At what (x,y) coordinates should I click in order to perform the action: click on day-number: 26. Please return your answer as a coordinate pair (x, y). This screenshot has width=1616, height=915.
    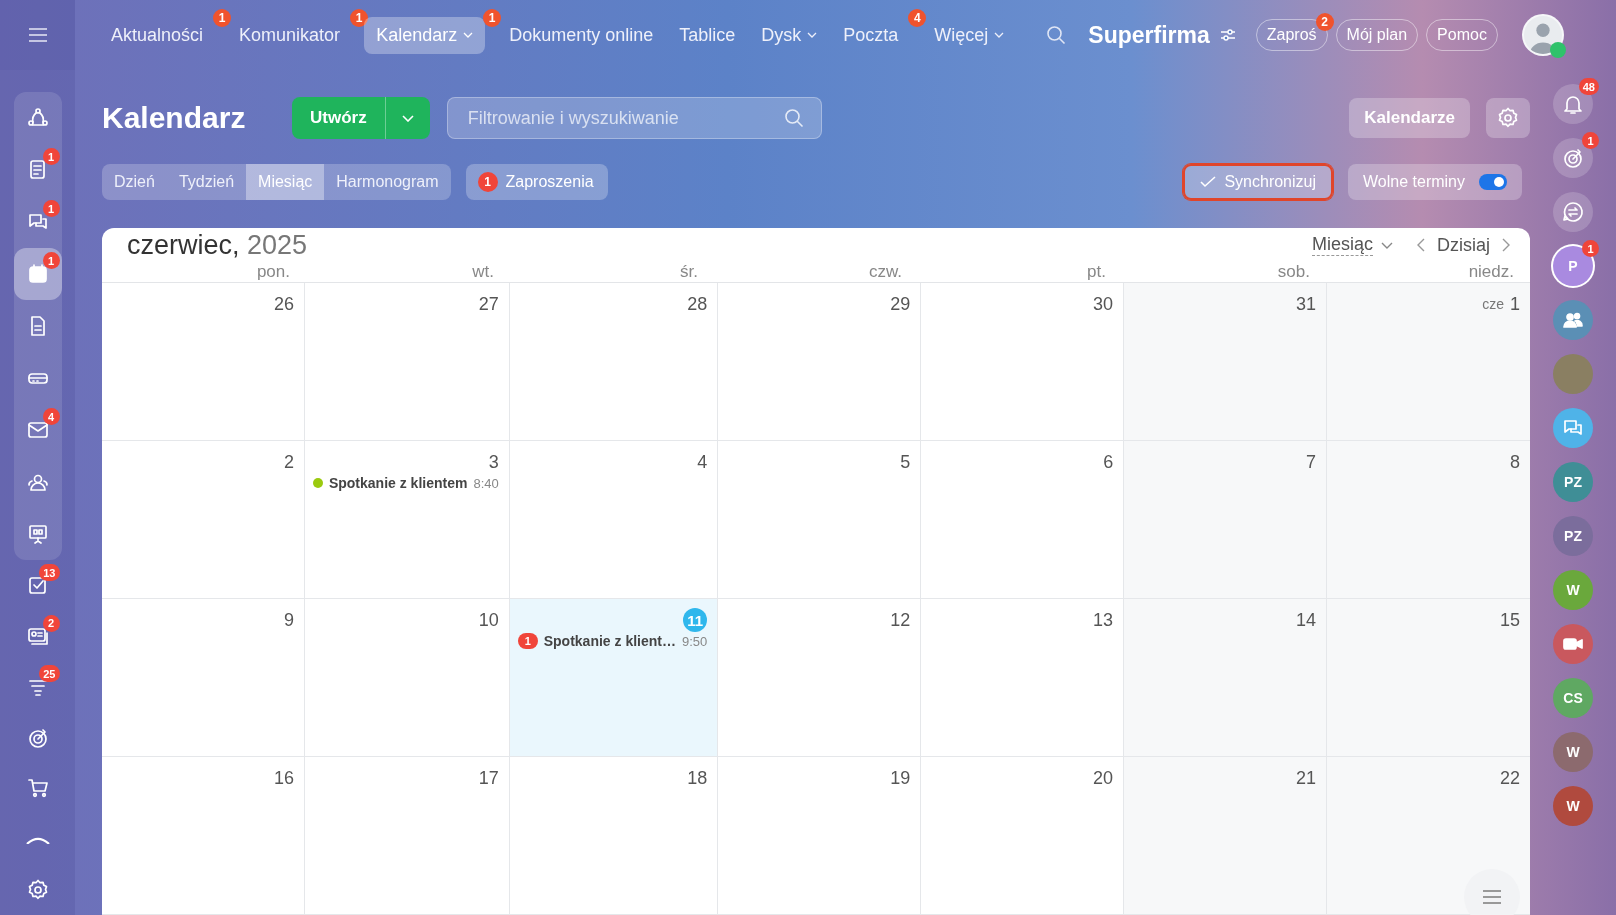
    Looking at the image, I should click on (283, 304).